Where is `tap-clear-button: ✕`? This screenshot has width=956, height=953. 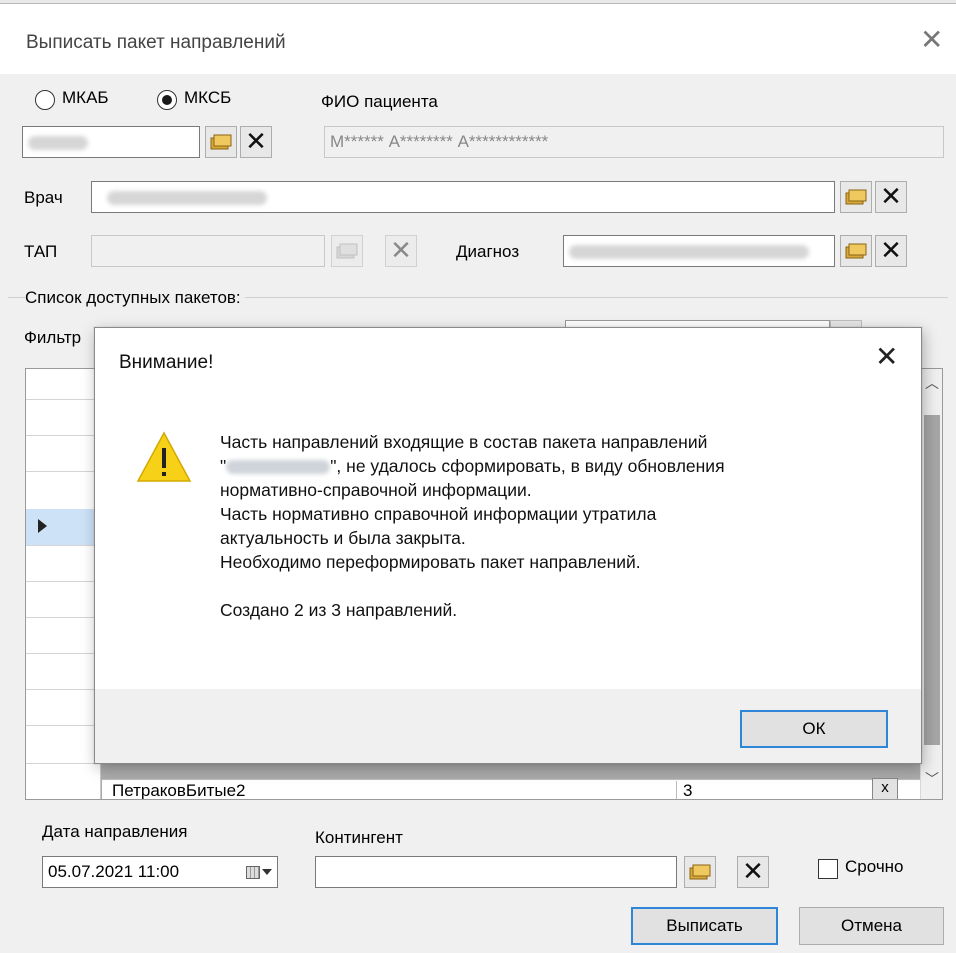 tap-clear-button: ✕ is located at coordinates (401, 251).